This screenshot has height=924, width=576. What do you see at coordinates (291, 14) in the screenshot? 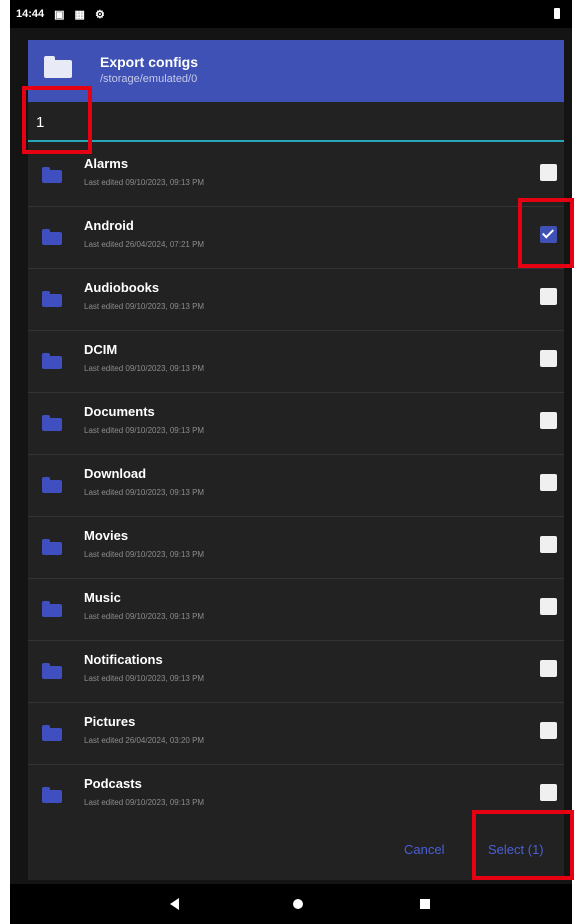
I see `status-bar: 14:44 ▣ ▦ ⚙` at bounding box center [291, 14].